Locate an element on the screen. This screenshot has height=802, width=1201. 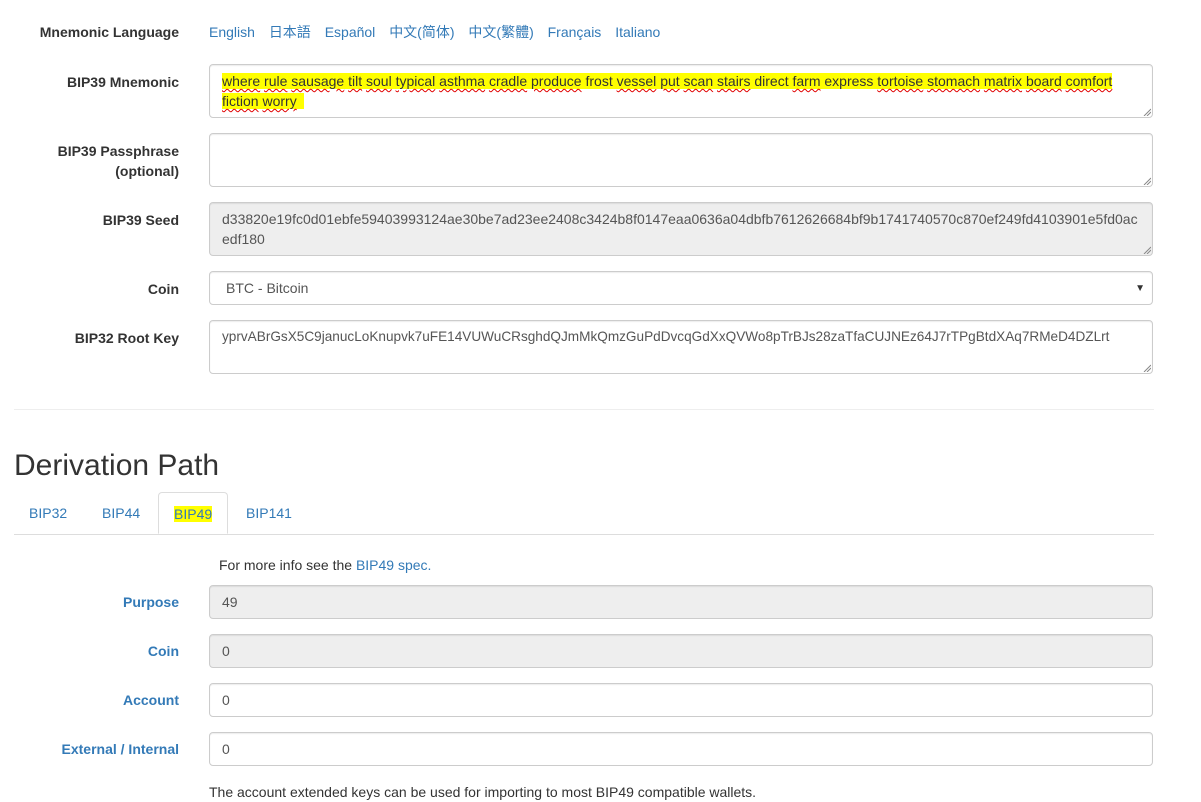
tab-bip32: BIP32 is located at coordinates (48, 513).